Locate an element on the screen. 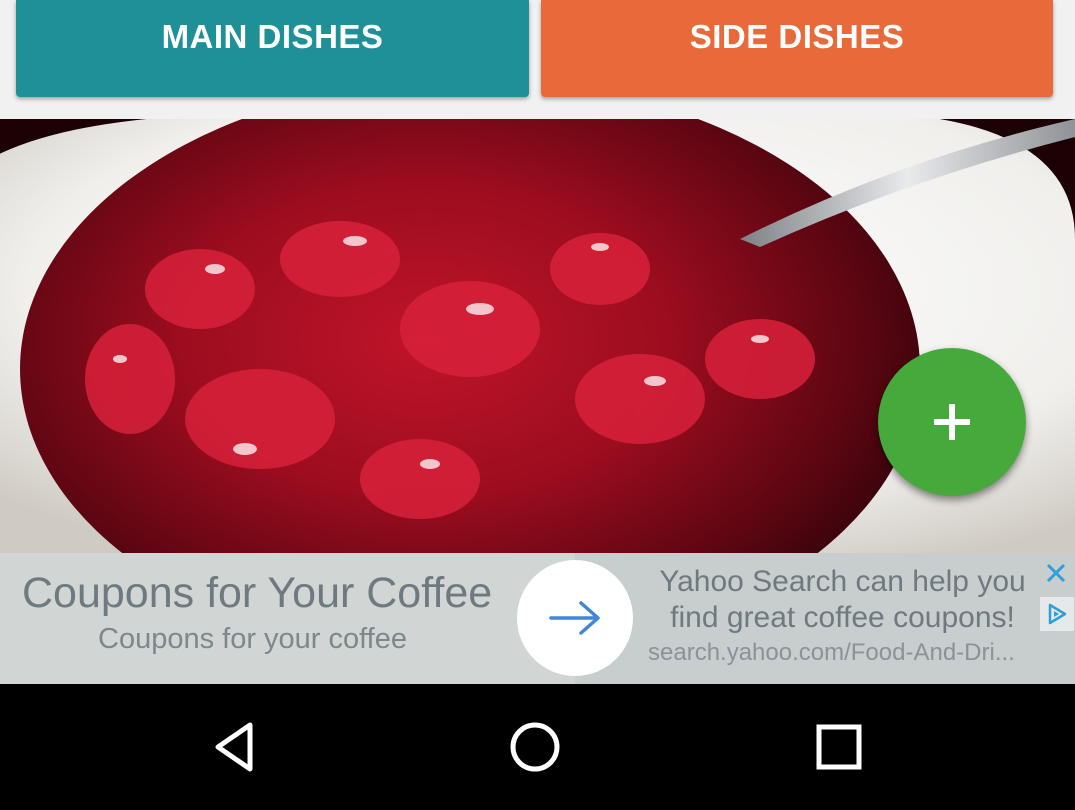 This screenshot has width=1075, height=810. category-bar: MAIN DISHES SIDE DISHES is located at coordinates (537, 59).